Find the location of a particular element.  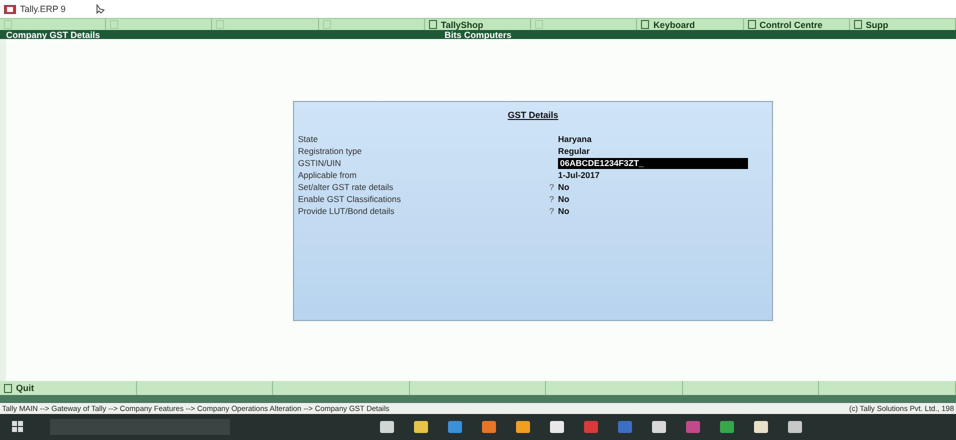

field-value: Regular is located at coordinates (574, 151).